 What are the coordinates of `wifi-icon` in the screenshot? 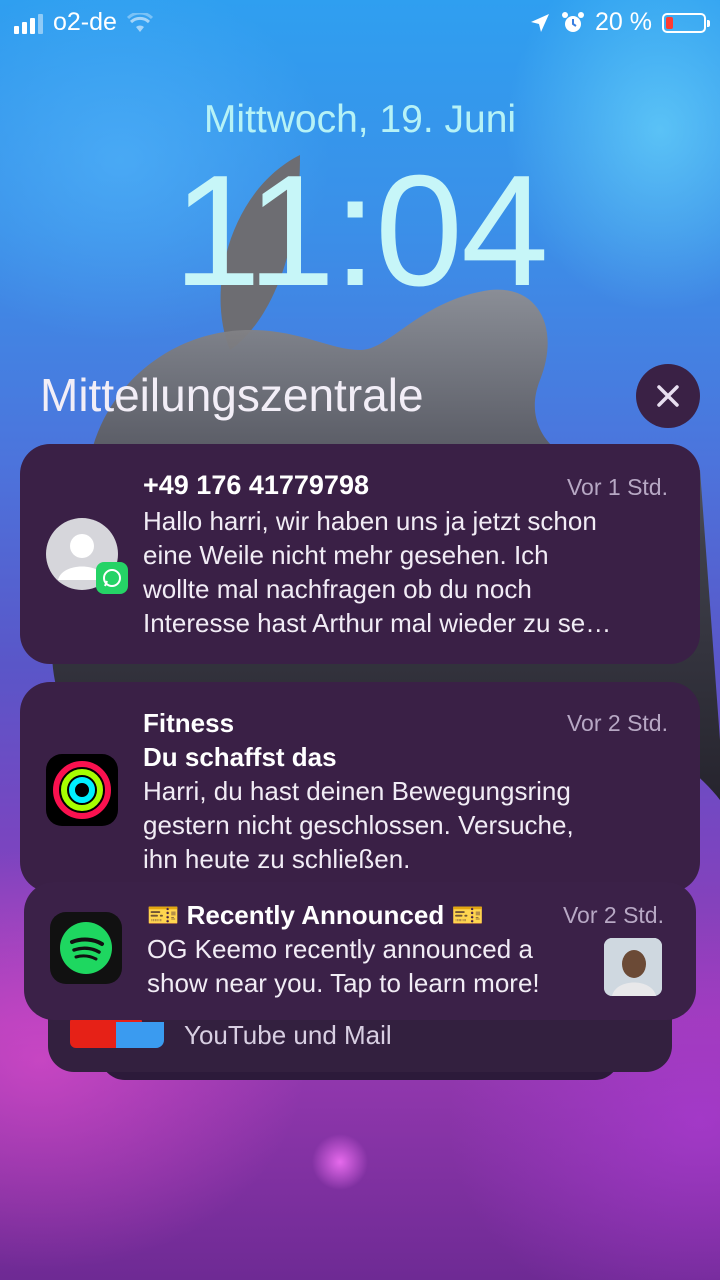 It's located at (139, 22).